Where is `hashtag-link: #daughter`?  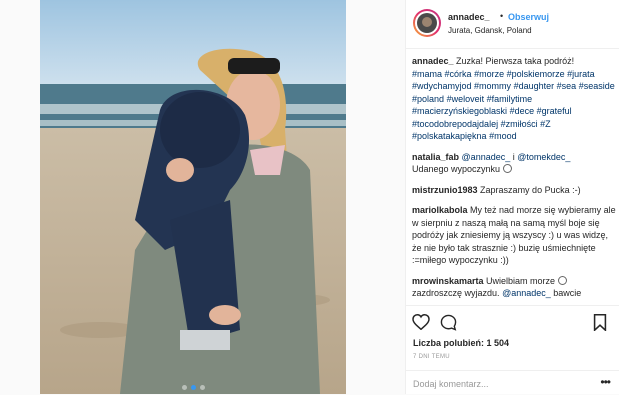 hashtag-link: #daughter is located at coordinates (534, 86).